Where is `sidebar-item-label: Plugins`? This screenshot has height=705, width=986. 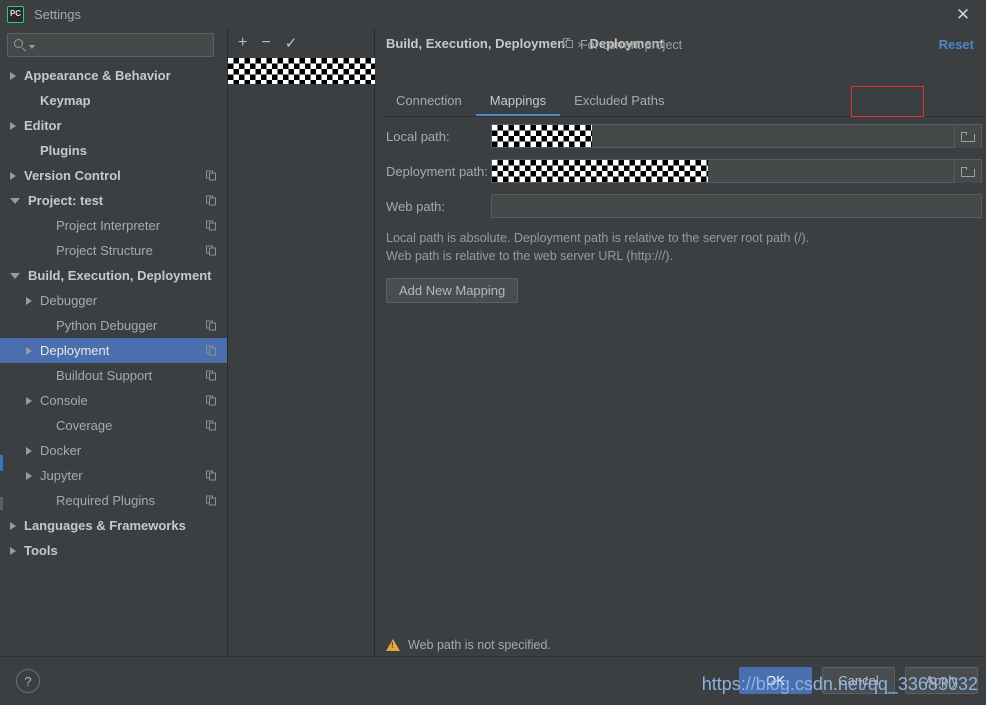 sidebar-item-label: Plugins is located at coordinates (63, 150).